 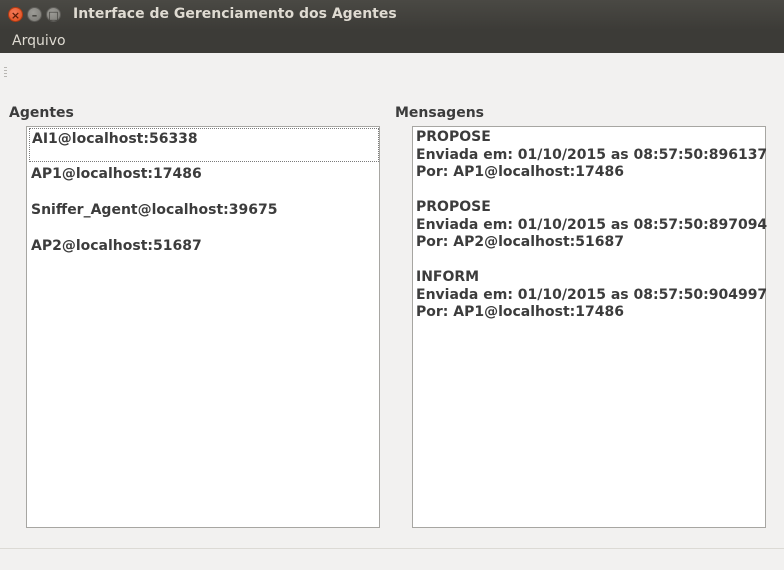 I want to click on menu-arquivo: Arquivo, so click(x=39, y=41).